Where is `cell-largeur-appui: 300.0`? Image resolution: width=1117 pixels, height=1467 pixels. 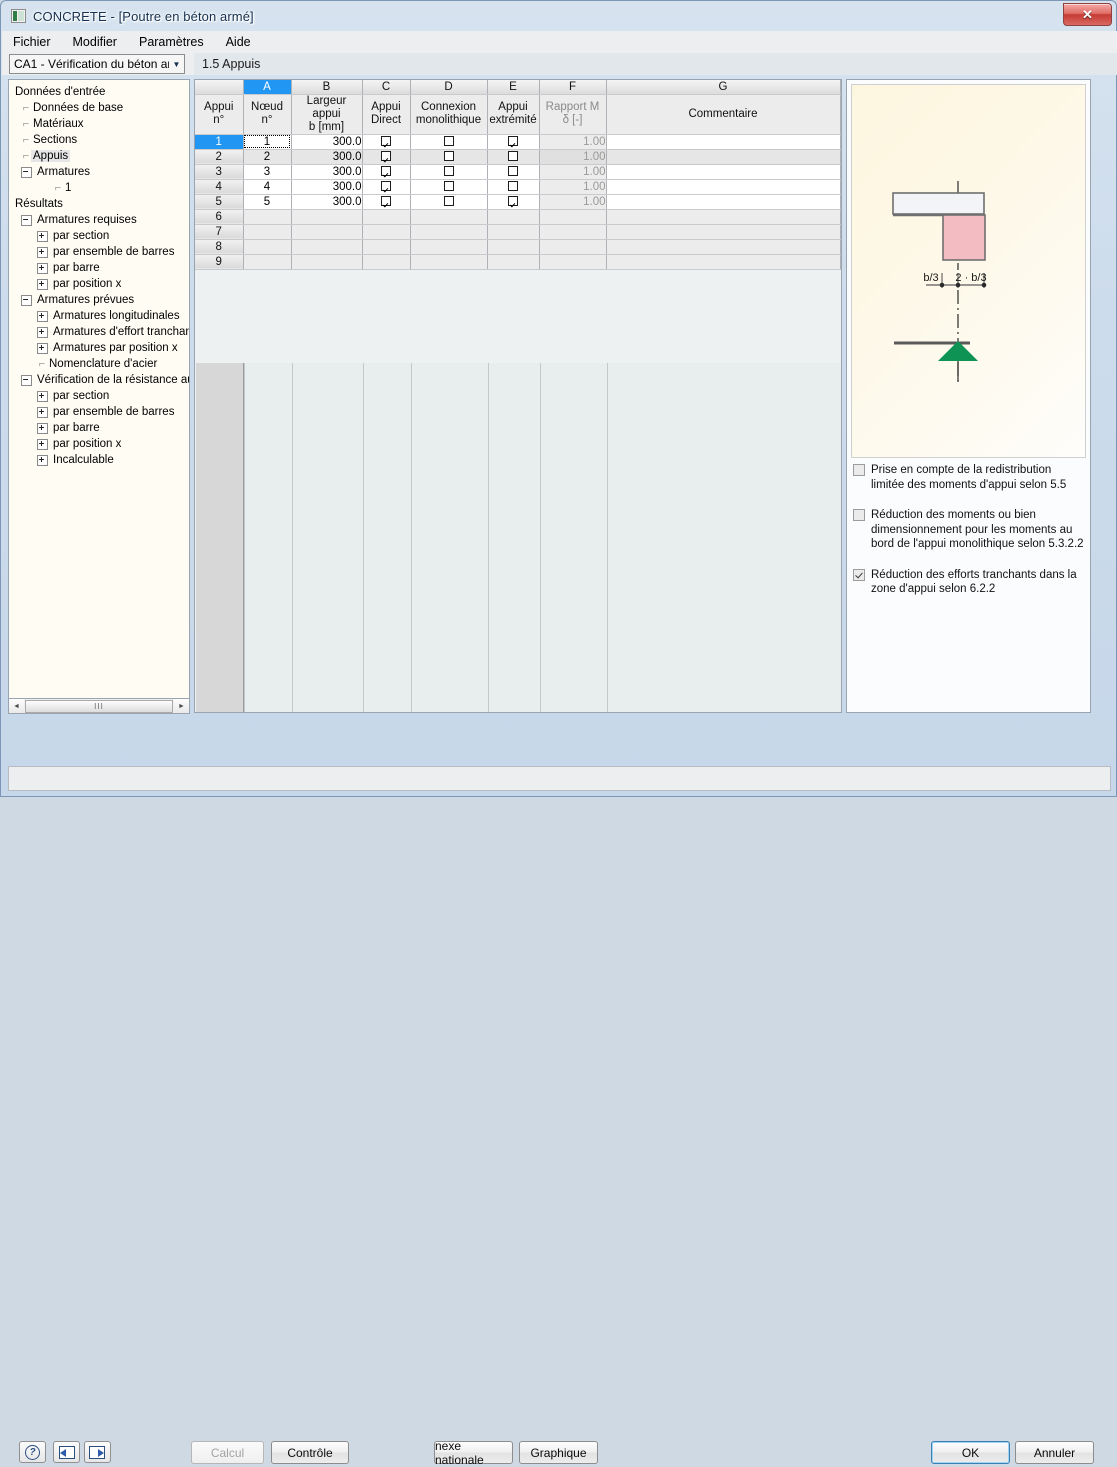 cell-largeur-appui: 300.0 is located at coordinates (327, 157).